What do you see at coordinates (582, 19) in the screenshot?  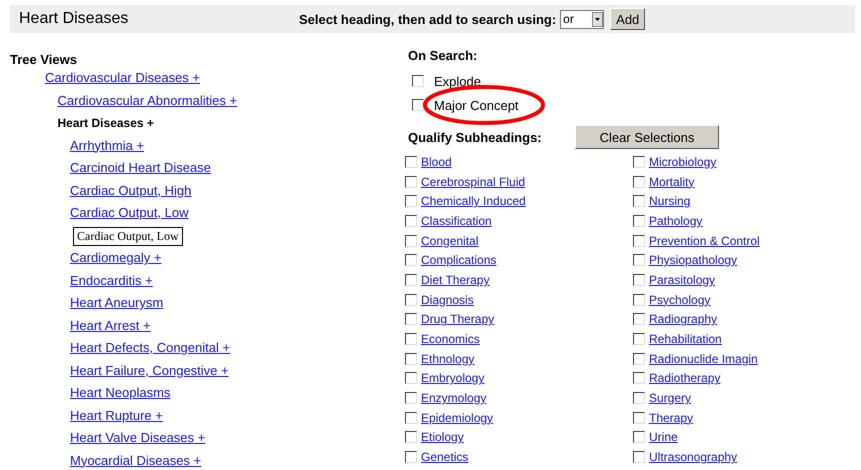 I see `operator-select: or` at bounding box center [582, 19].